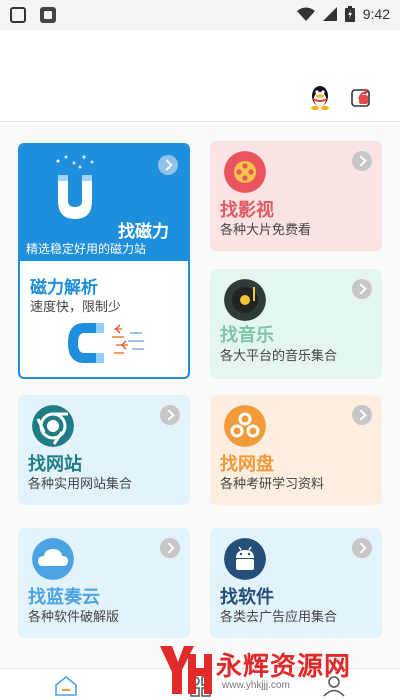 The image size is (400, 700). Describe the element at coordinates (296, 196) in the screenshot. I see `find-movie-card: 找影视 各种大片免费看` at that location.